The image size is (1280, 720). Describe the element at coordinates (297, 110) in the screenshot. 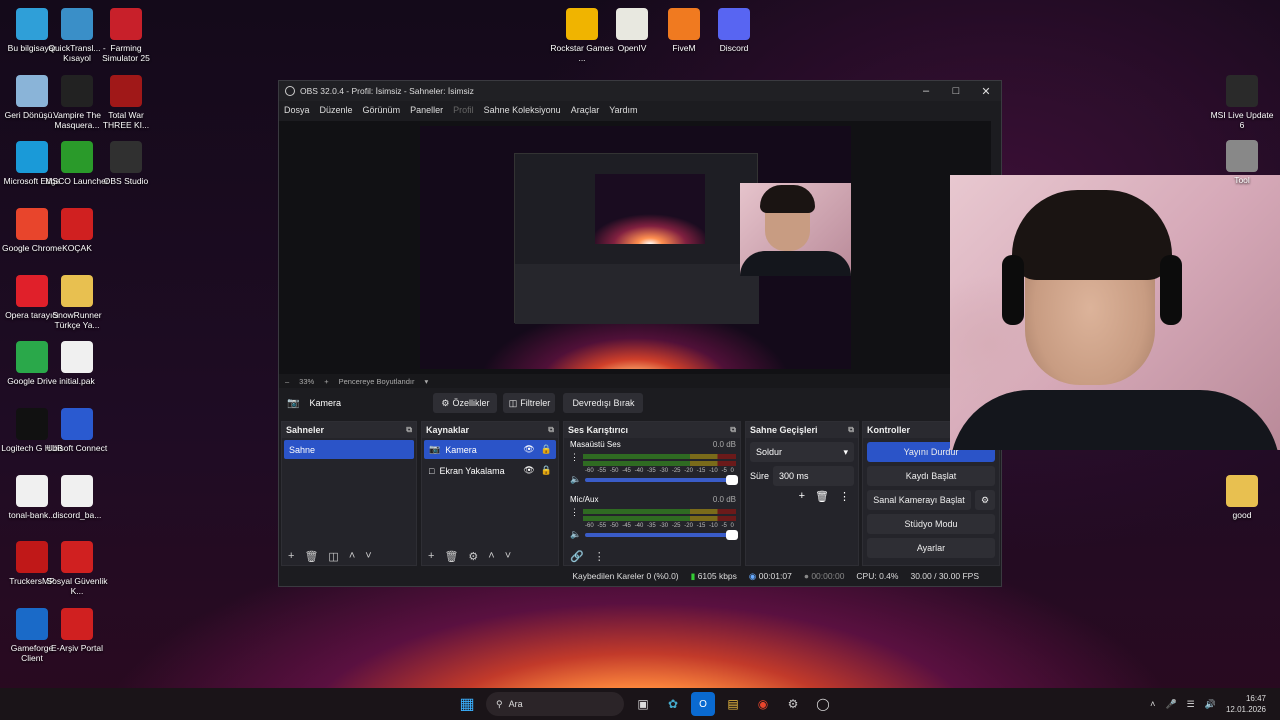

I see `menu-dosya: Dosya` at that location.